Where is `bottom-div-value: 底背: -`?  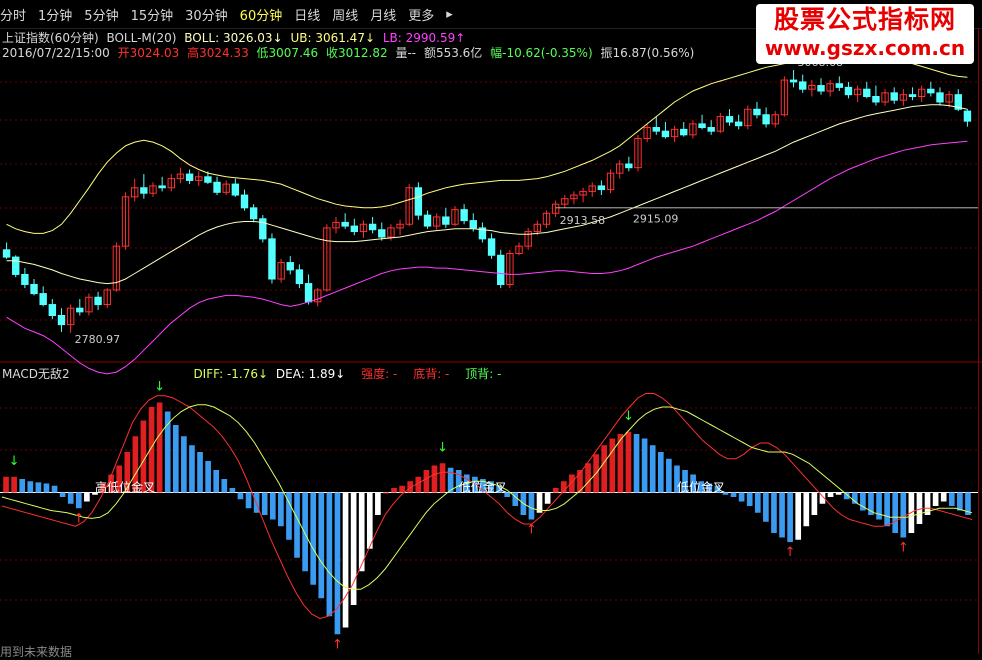
bottom-div-value: 底背: - is located at coordinates (431, 374).